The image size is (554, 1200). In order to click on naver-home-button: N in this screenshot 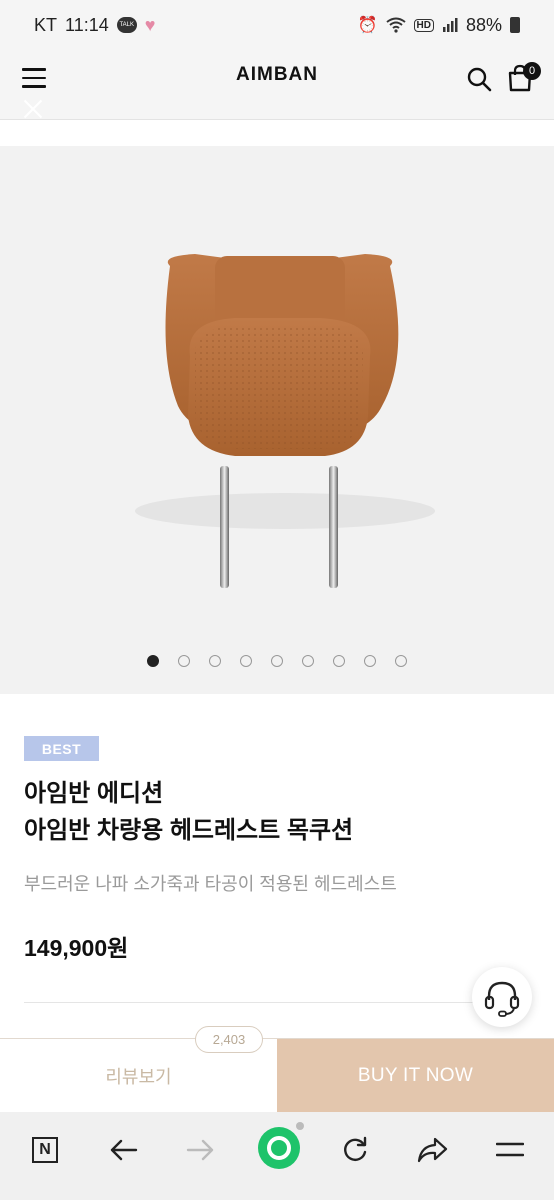, I will do `click(45, 1150)`.